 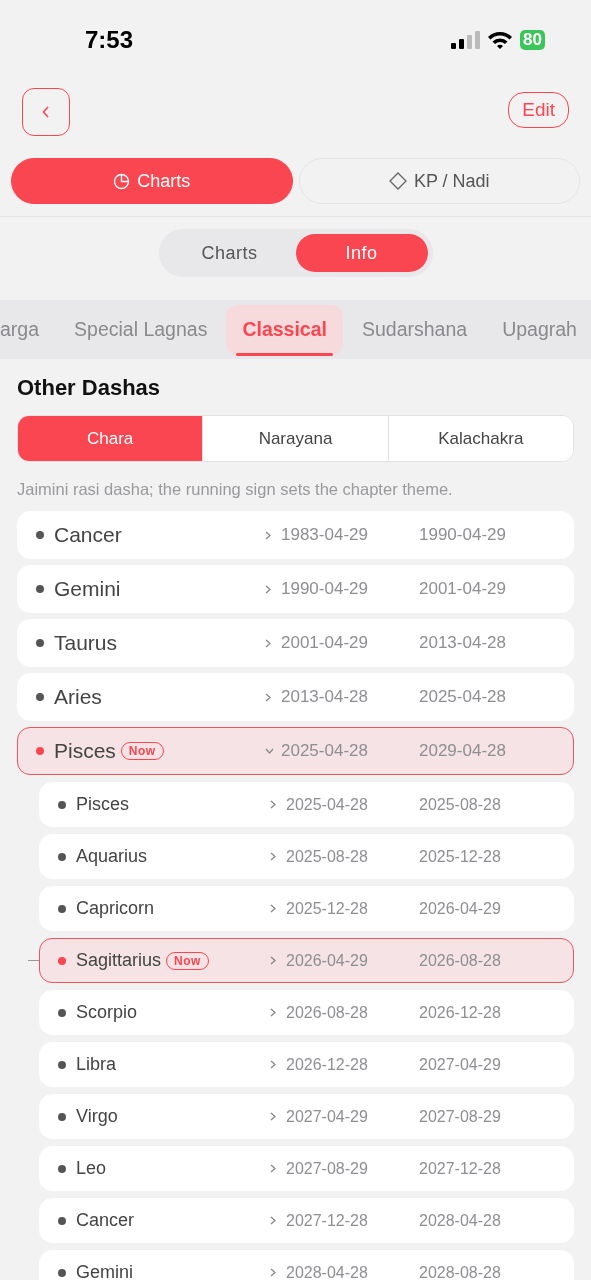 I want to click on start-date: 2001-04-29, so click(x=325, y=643).